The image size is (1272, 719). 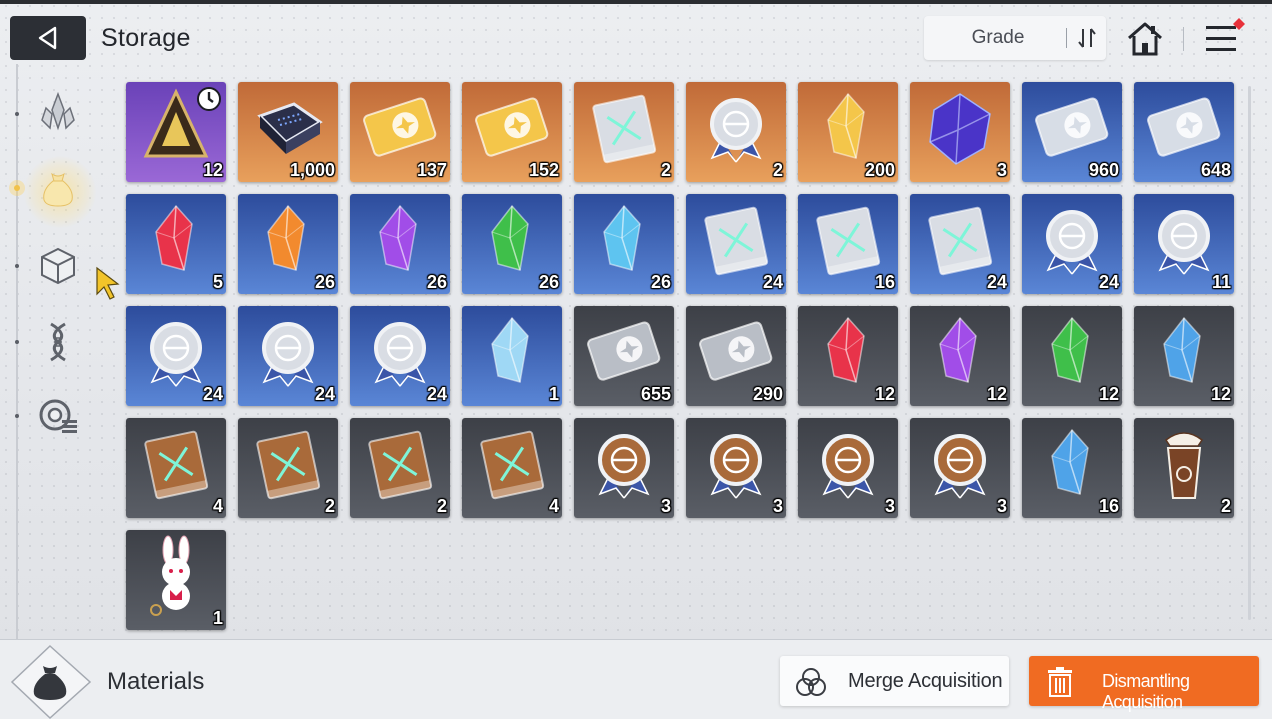 I want to click on bunny-keychain-icon, so click(x=176, y=576).